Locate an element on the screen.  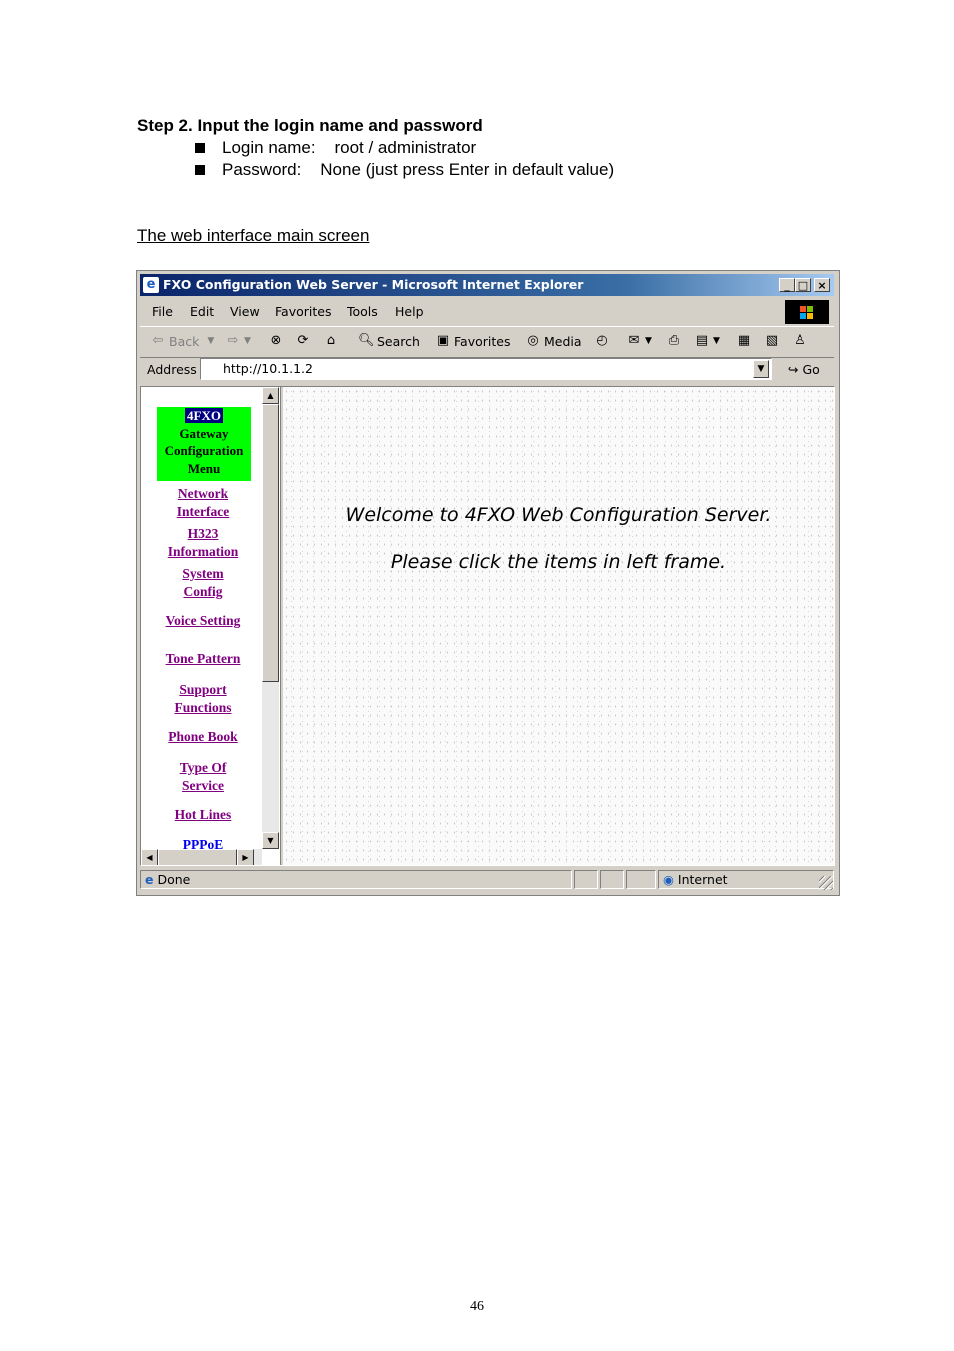
address-box: ▼ is located at coordinates (486, 369).